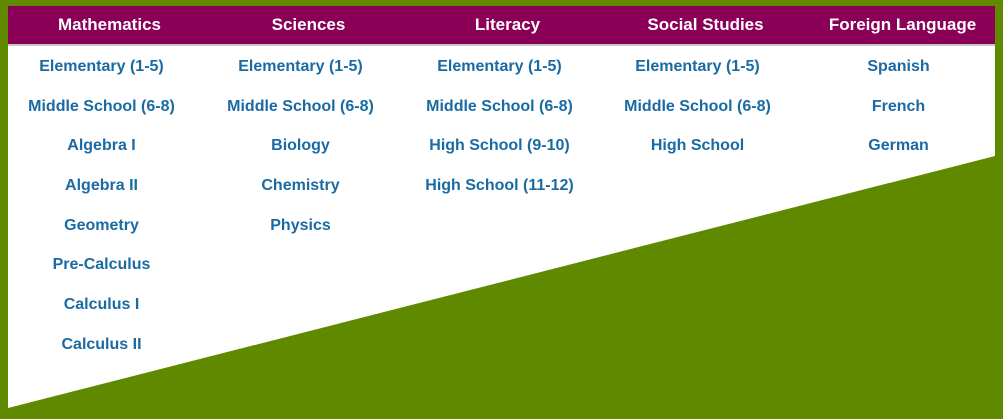  Describe the element at coordinates (902, 25) in the screenshot. I see `header-foreign-language: Foreign Language` at that location.